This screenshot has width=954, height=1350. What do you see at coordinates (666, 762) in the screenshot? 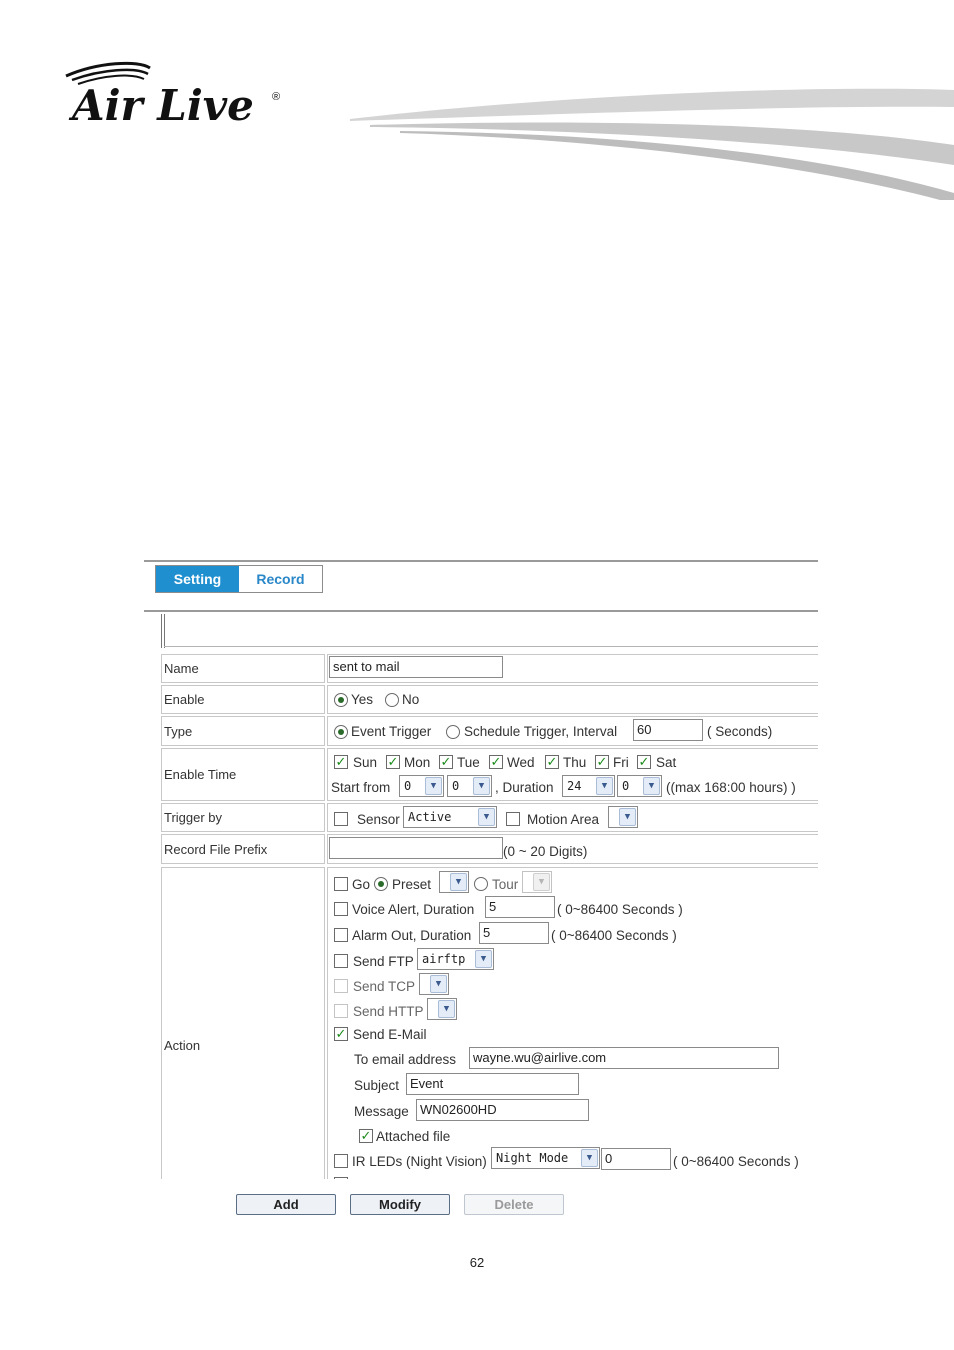
I see `day-sat-label: Sat` at bounding box center [666, 762].